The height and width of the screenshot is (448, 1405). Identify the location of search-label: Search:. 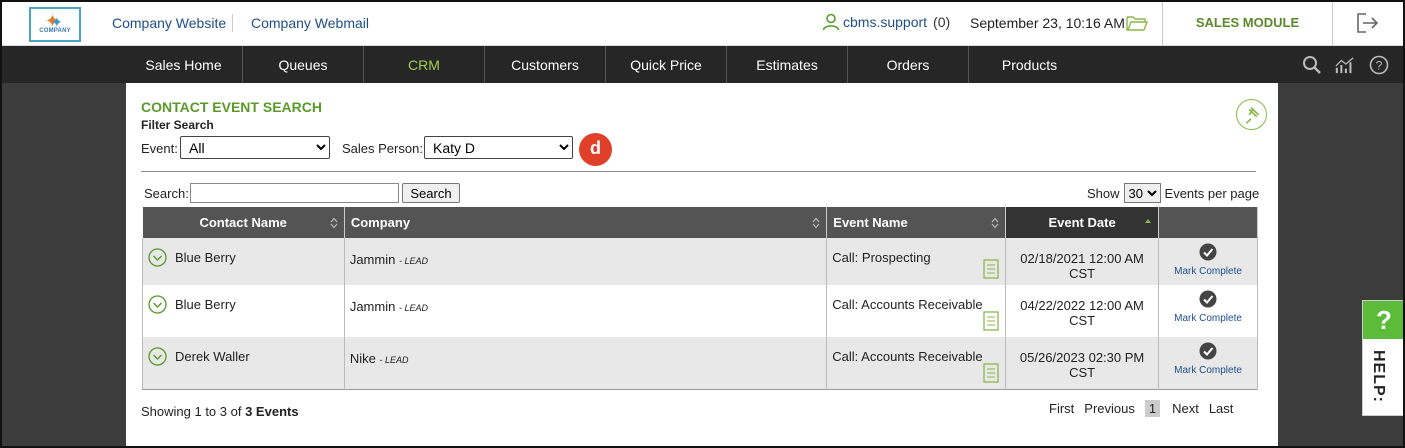
(166, 193).